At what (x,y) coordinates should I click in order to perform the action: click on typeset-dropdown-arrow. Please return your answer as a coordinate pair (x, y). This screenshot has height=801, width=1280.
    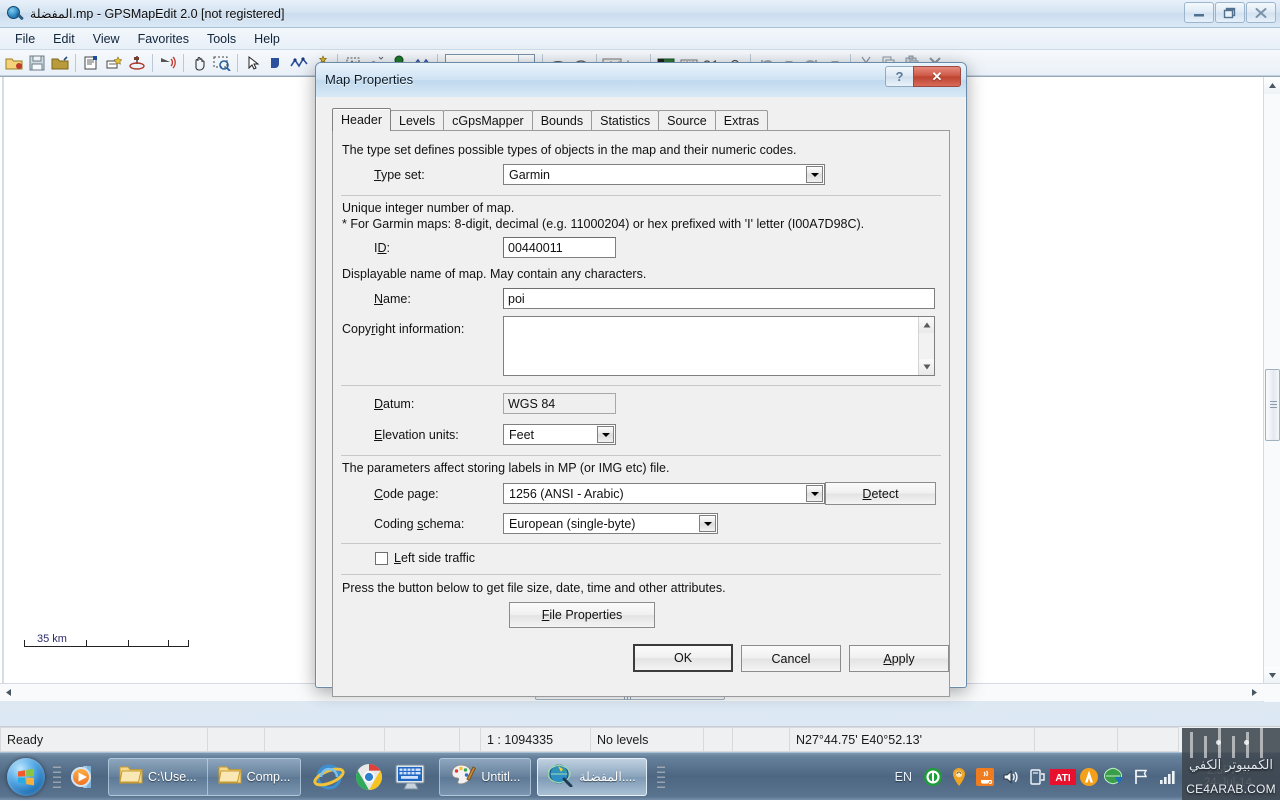
    Looking at the image, I should click on (814, 174).